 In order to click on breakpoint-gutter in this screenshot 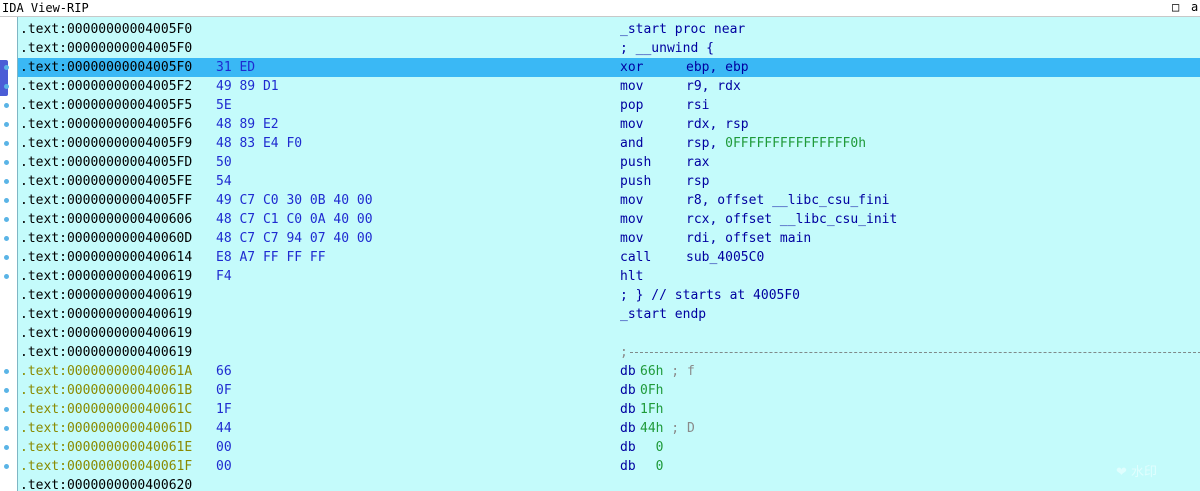, I will do `click(8, 254)`.